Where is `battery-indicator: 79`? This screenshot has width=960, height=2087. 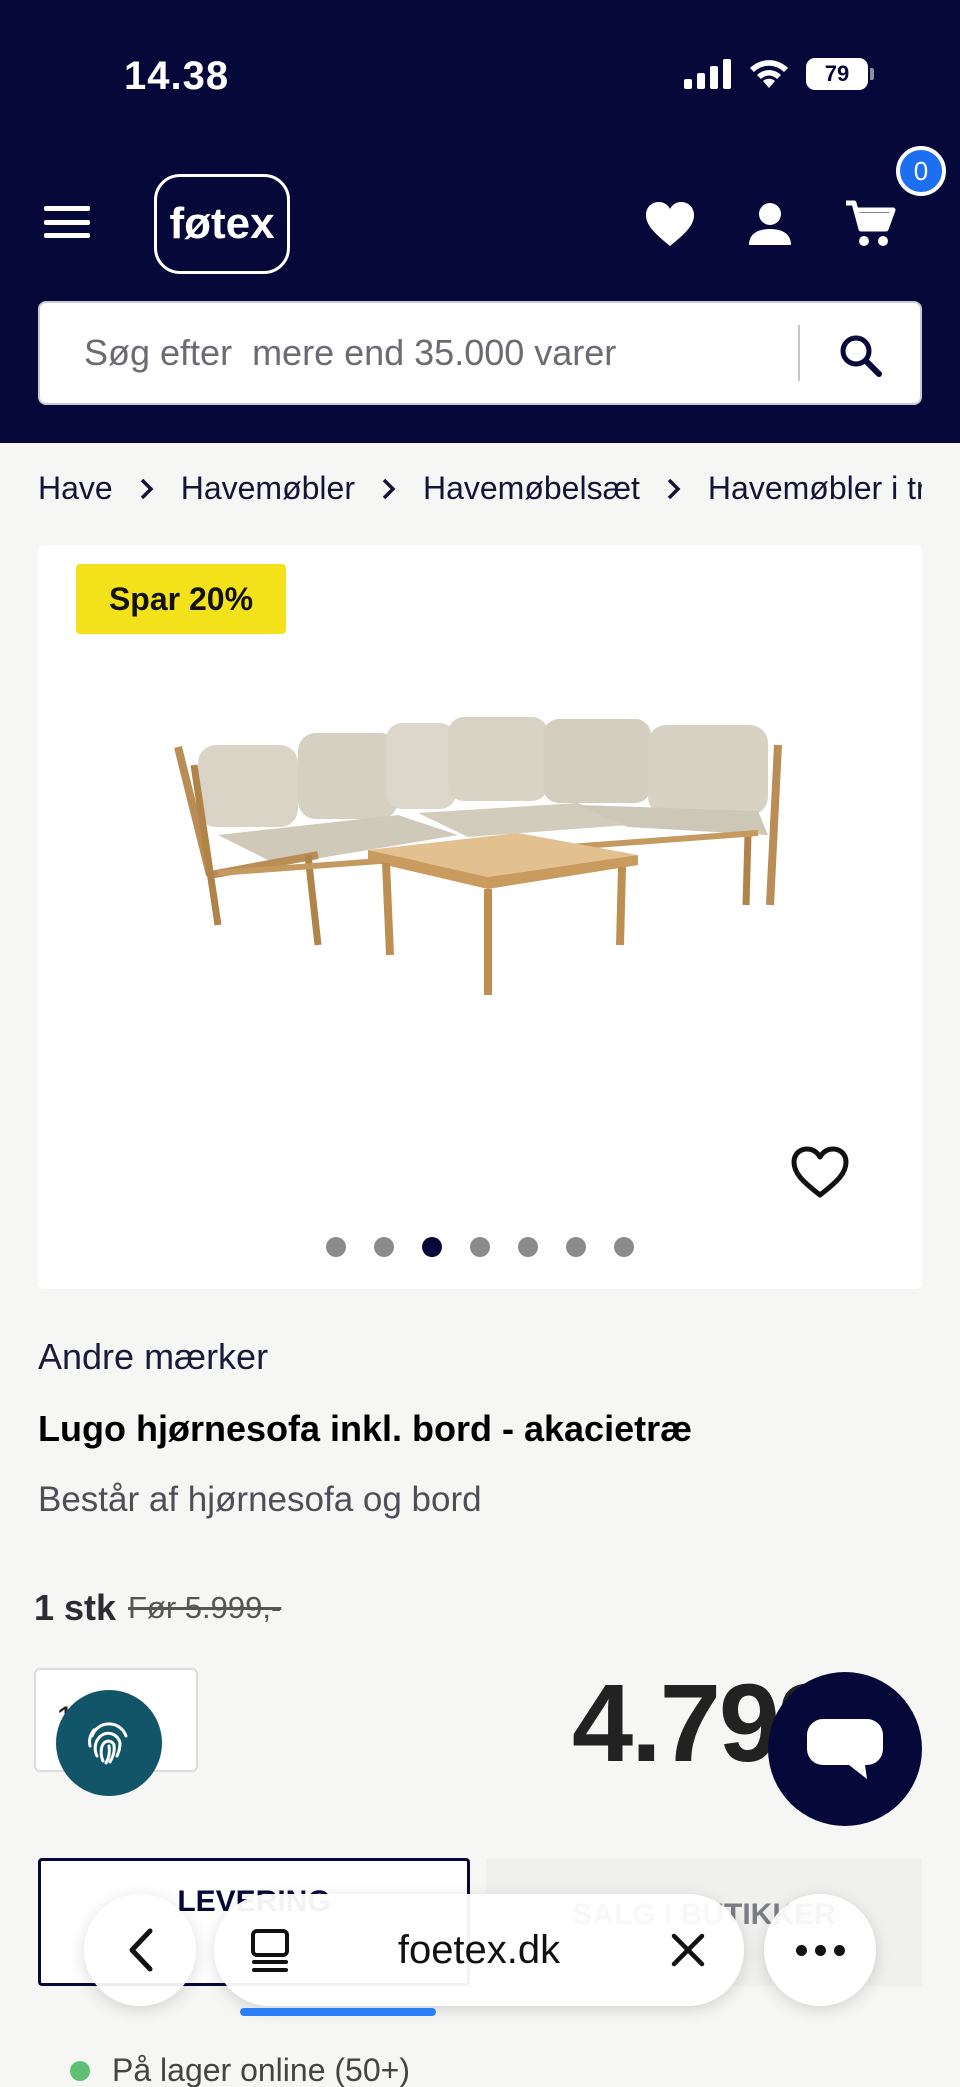 battery-indicator: 79 is located at coordinates (840, 74).